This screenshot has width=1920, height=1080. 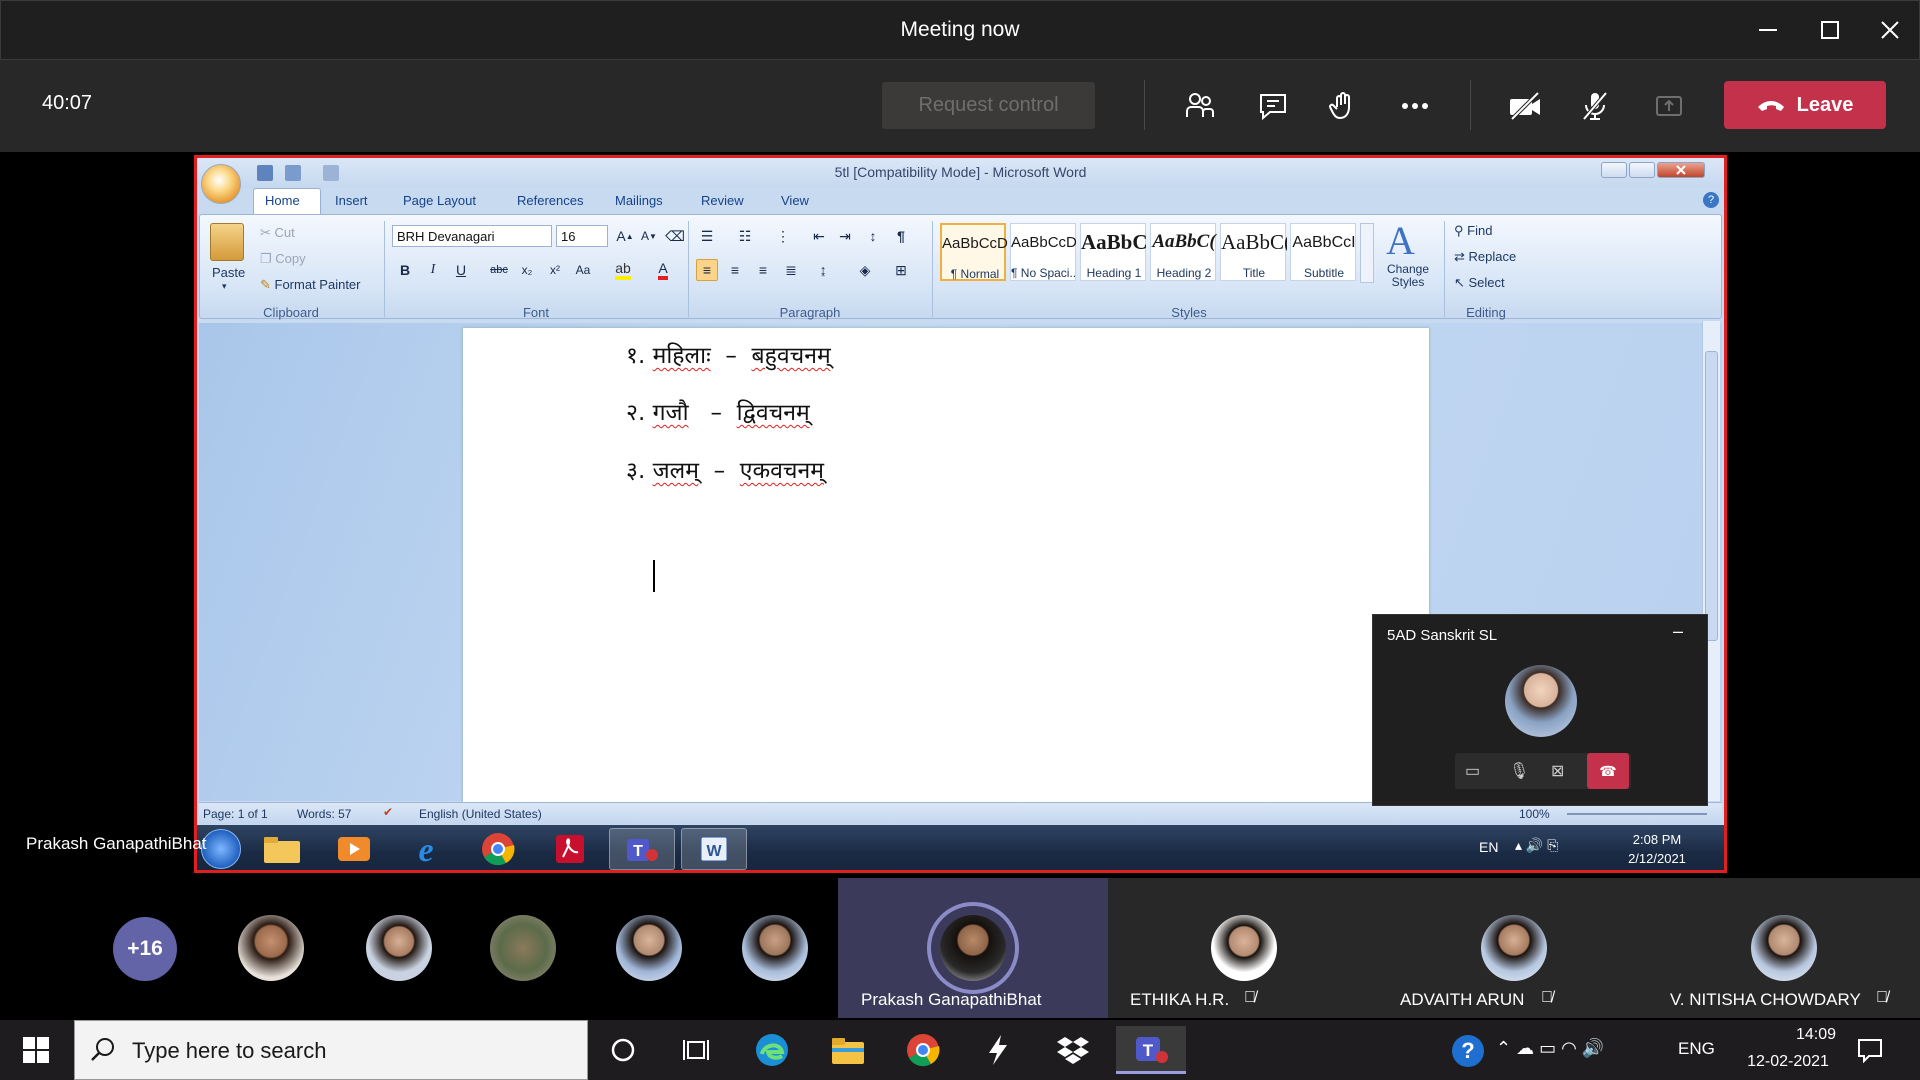 What do you see at coordinates (901, 270) in the screenshot?
I see `borders-icon: ⊞` at bounding box center [901, 270].